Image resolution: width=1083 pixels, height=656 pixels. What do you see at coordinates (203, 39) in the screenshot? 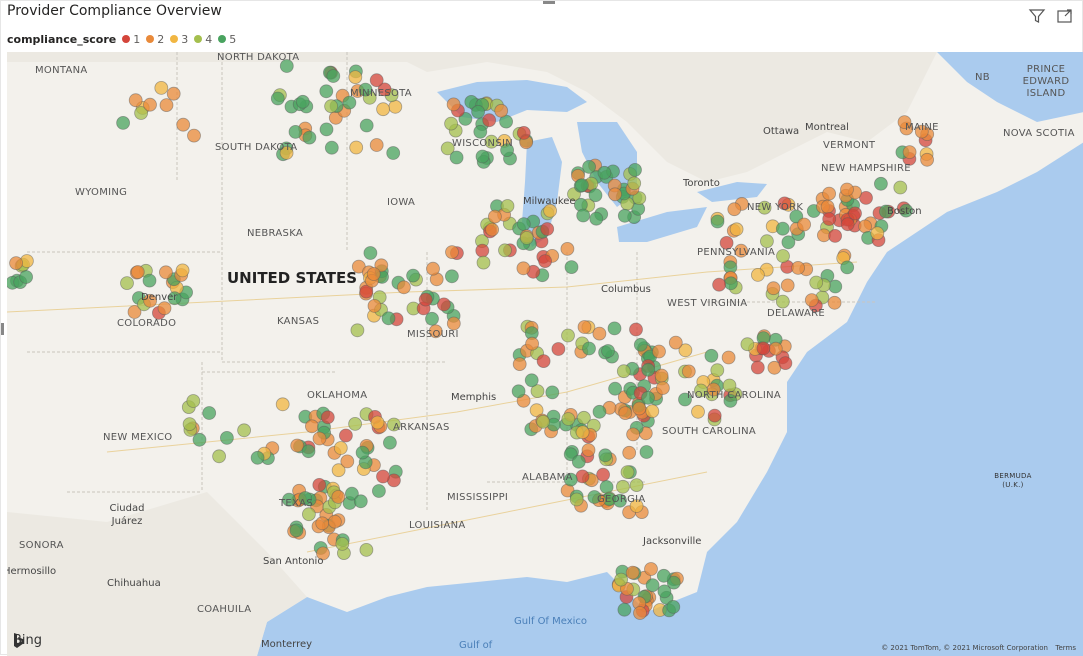
I see `legend-item-4: 4` at bounding box center [203, 39].